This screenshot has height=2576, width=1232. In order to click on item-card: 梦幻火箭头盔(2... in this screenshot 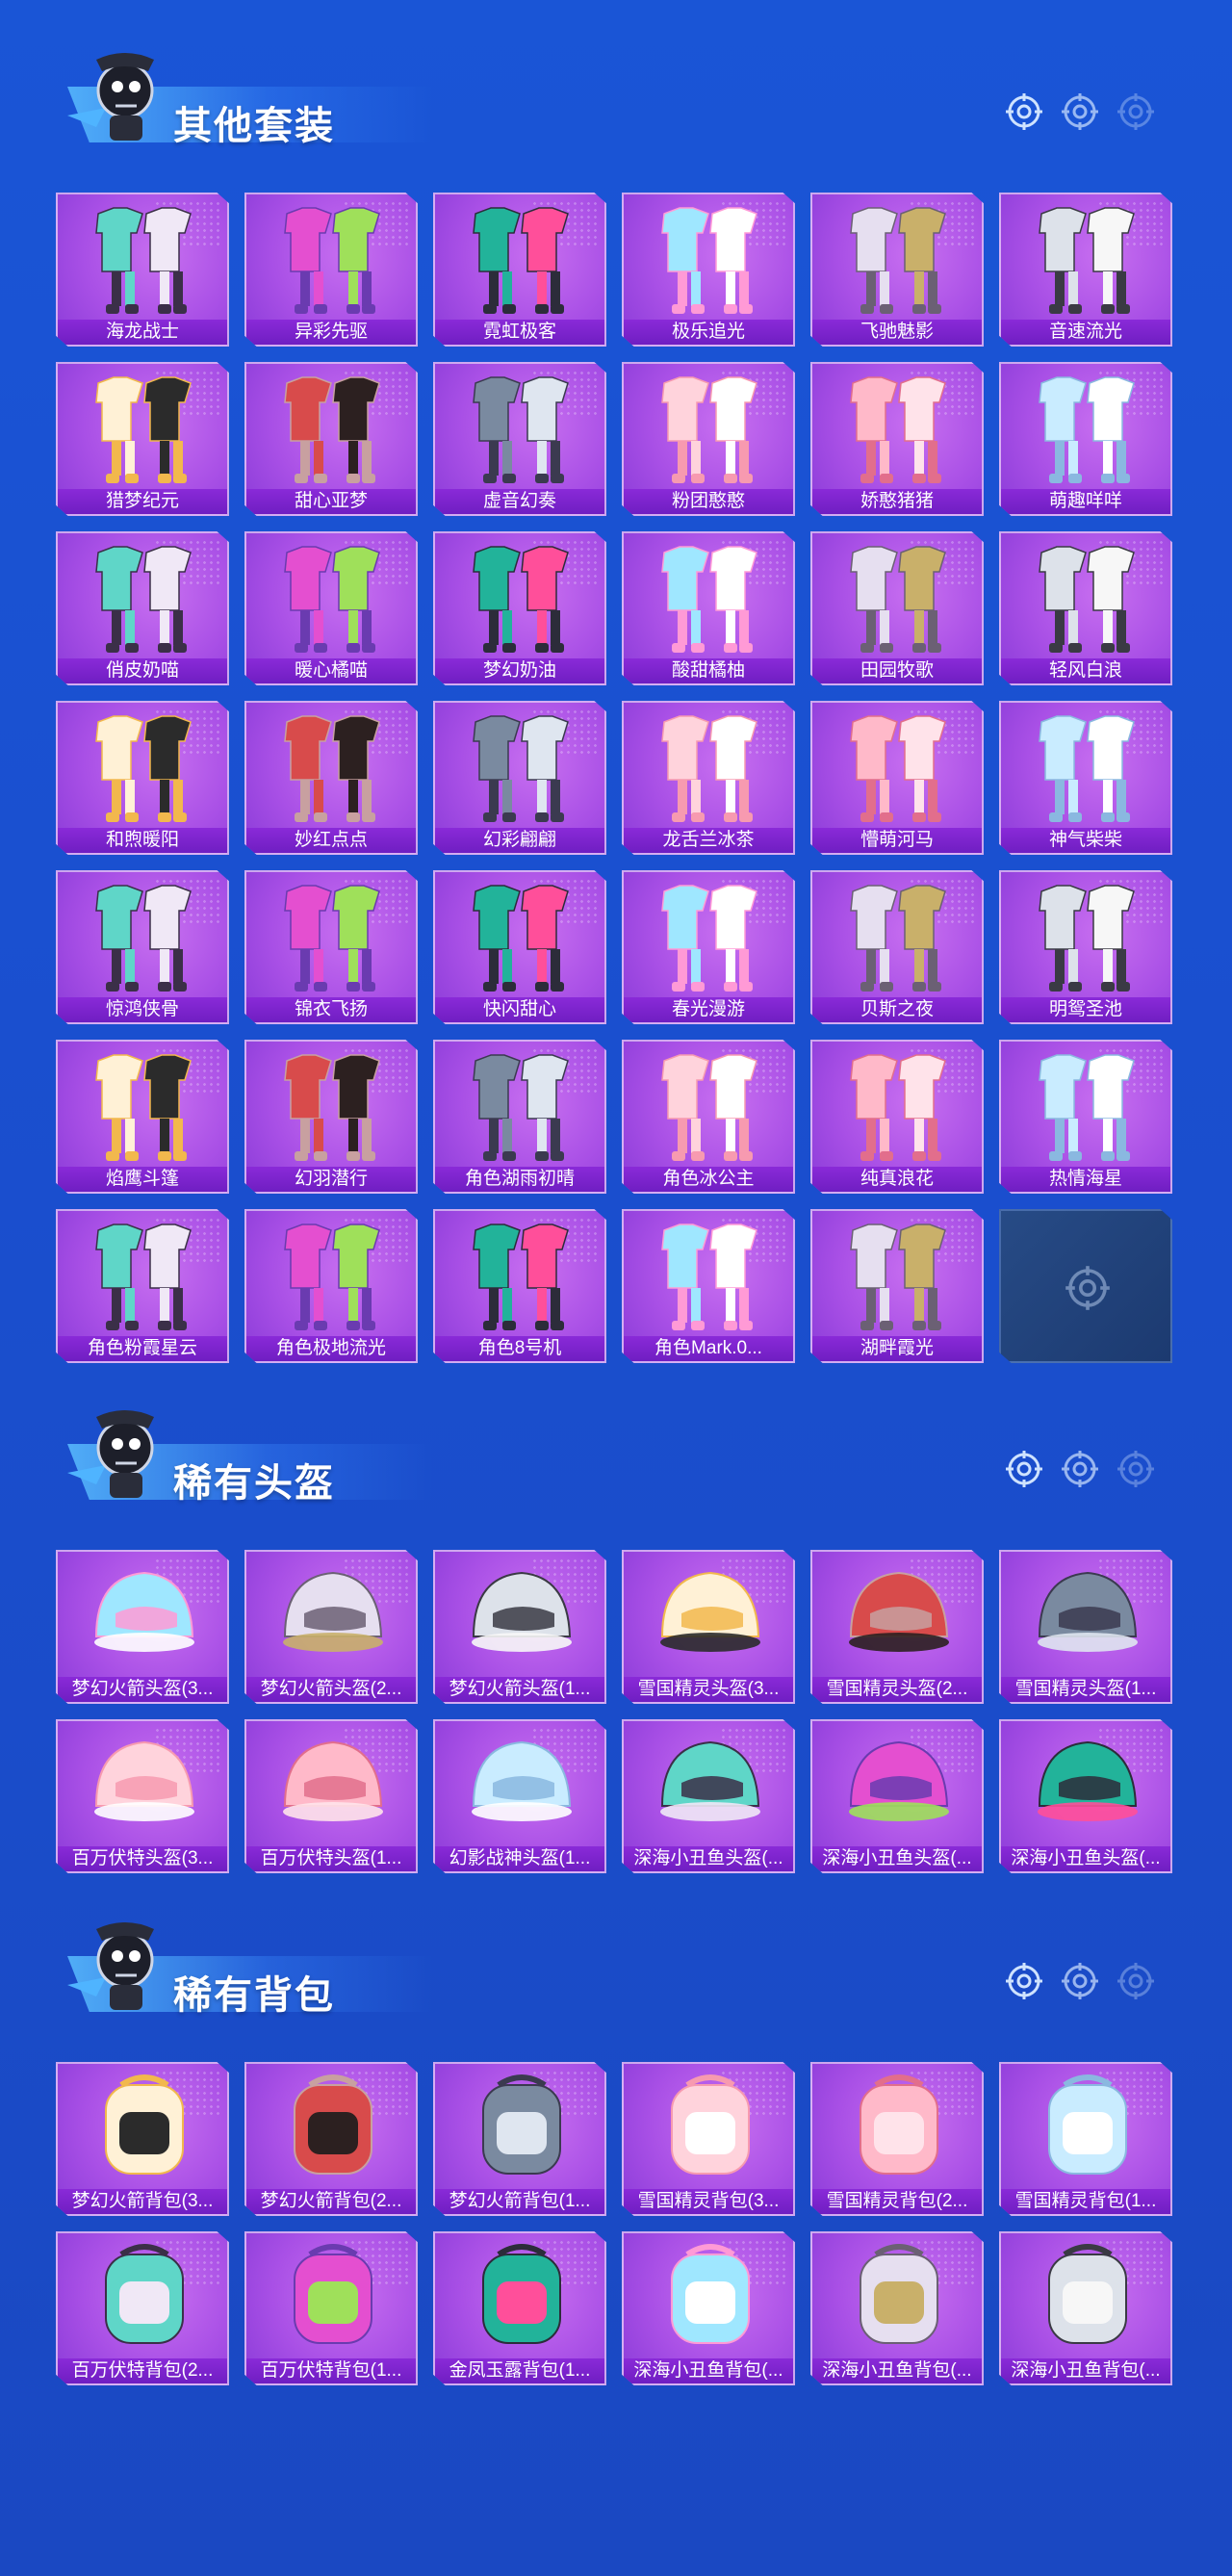, I will do `click(331, 1627)`.